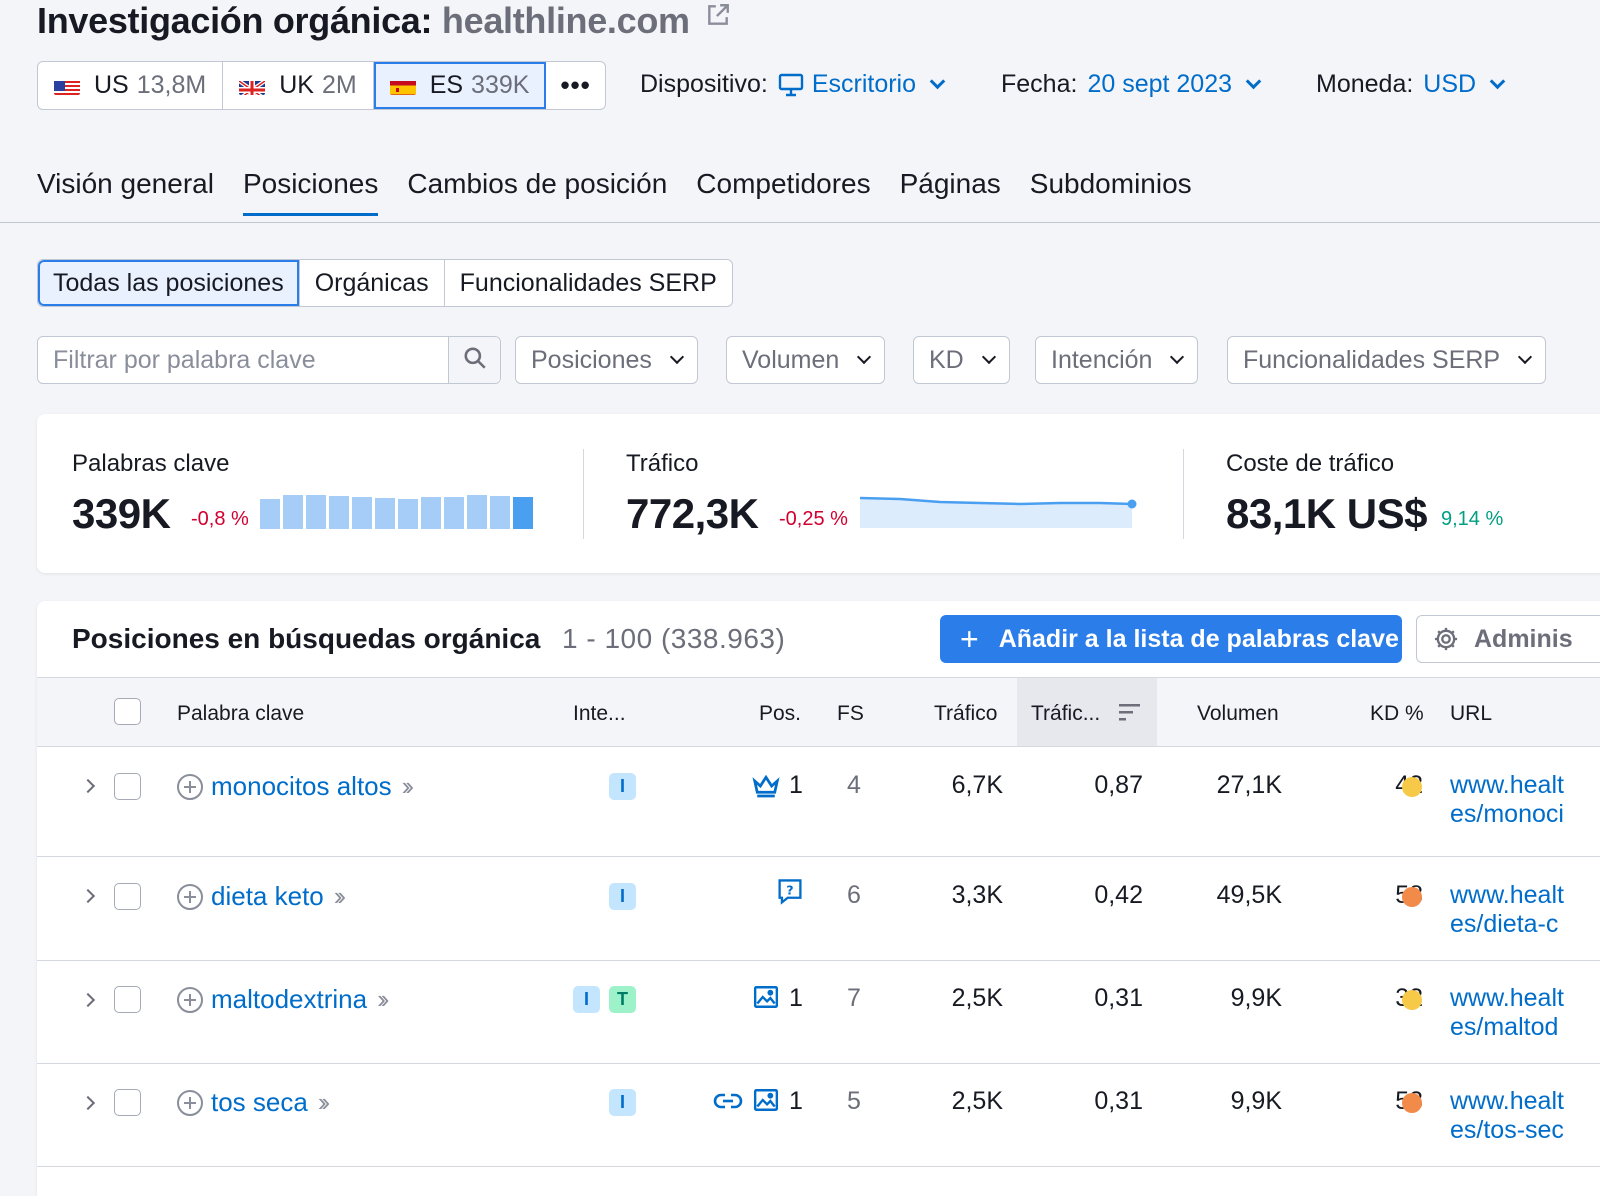  Describe the element at coordinates (1411, 84) in the screenshot. I see `currency-filter: Moneda: USD` at that location.